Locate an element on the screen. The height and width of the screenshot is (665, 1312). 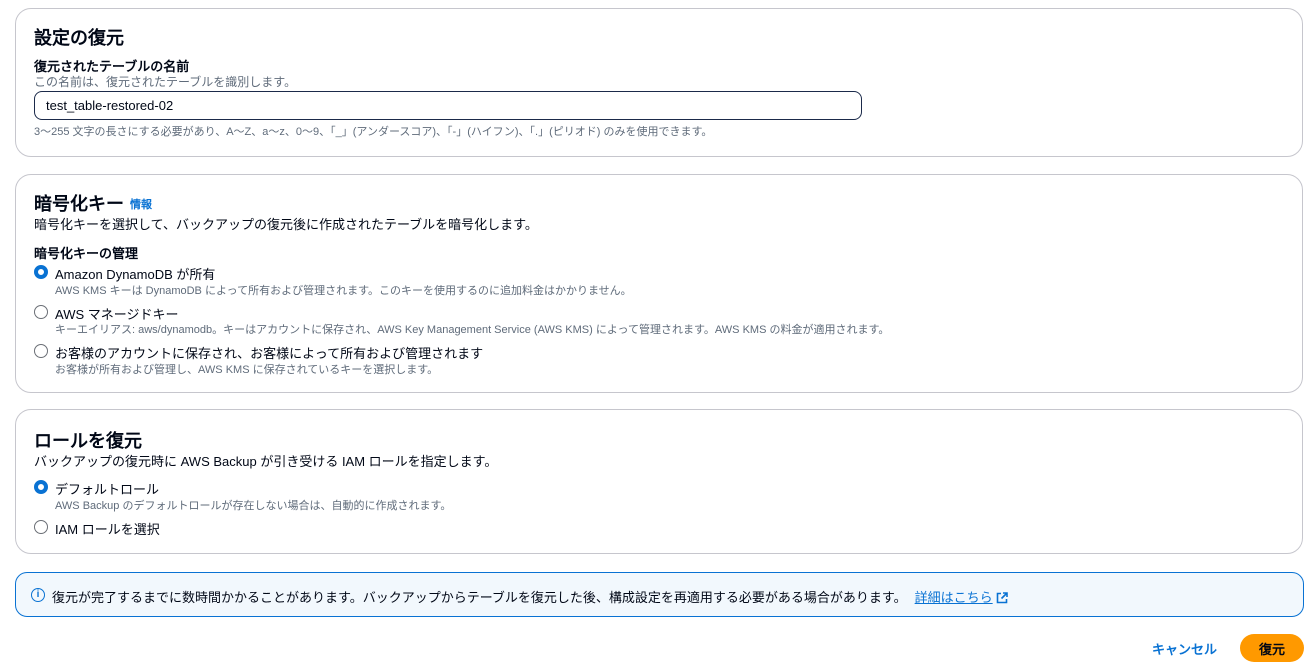
encryption-info-link: 情報 is located at coordinates (141, 204).